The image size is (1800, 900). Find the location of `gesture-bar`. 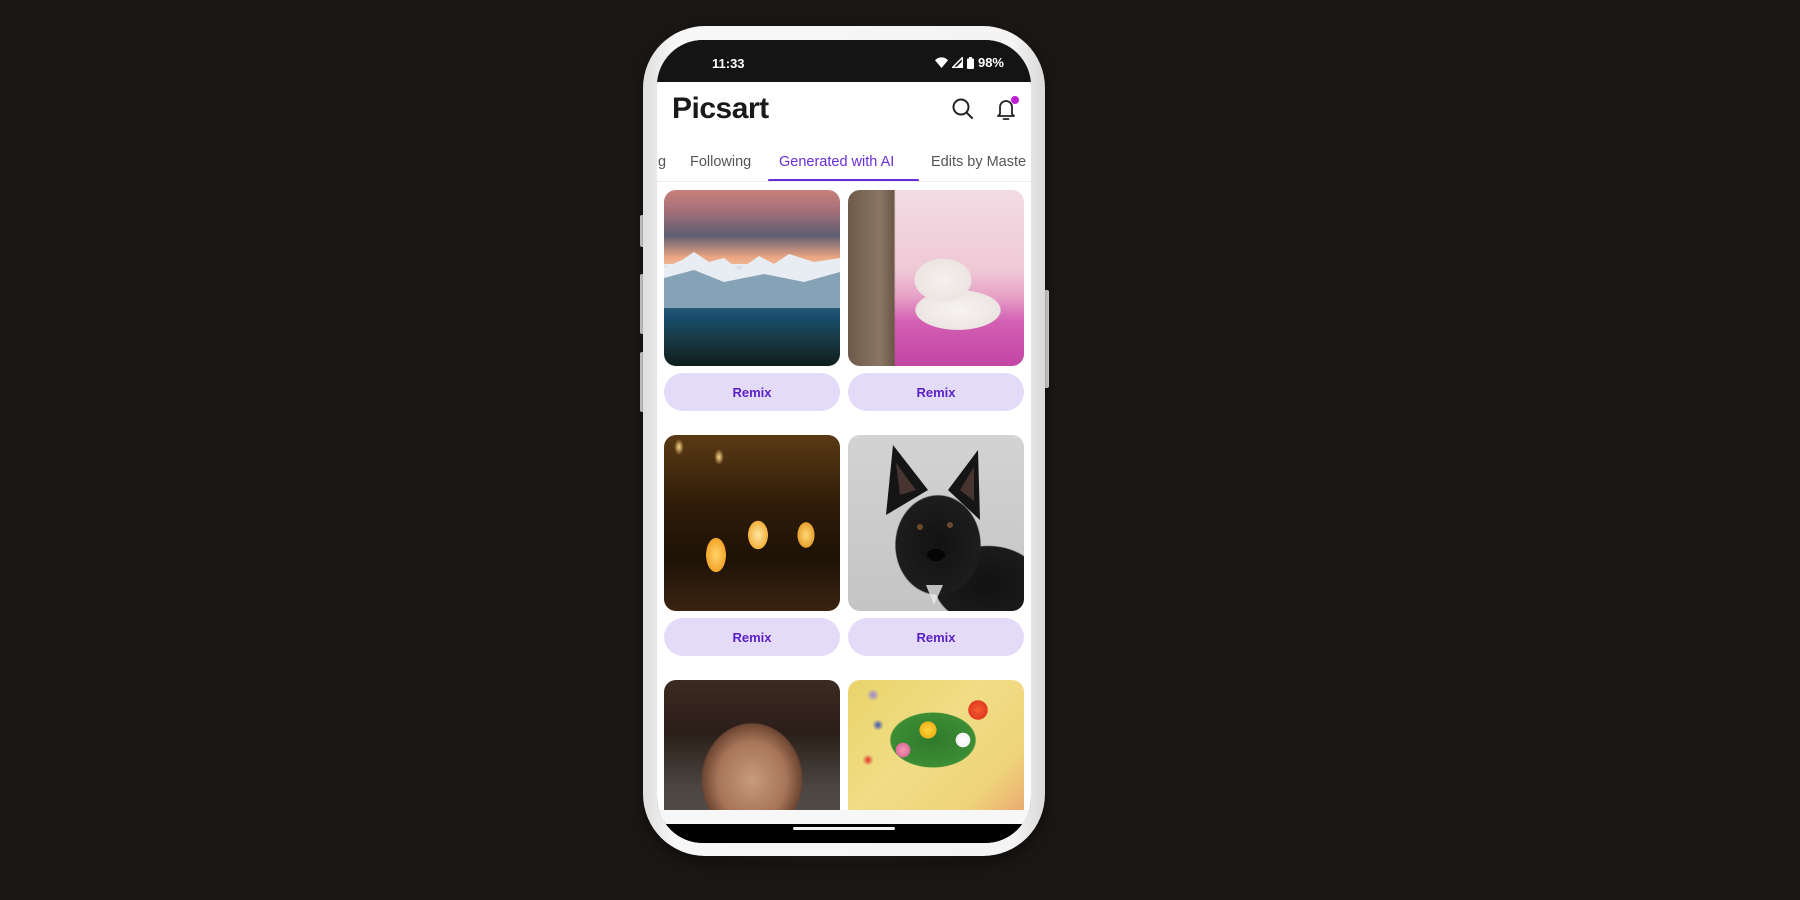

gesture-bar is located at coordinates (844, 833).